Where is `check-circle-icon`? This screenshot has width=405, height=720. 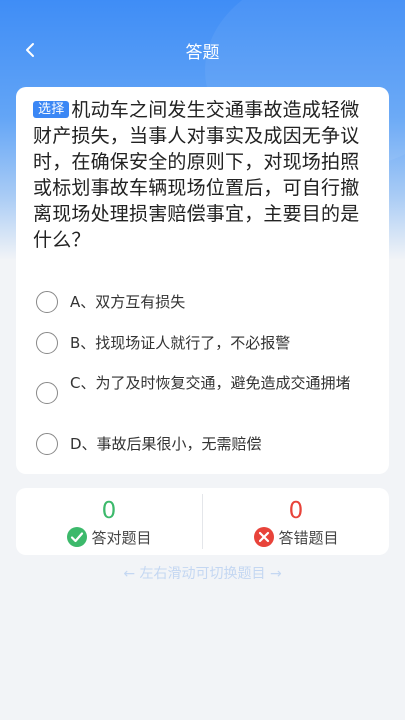
check-circle-icon is located at coordinates (77, 537).